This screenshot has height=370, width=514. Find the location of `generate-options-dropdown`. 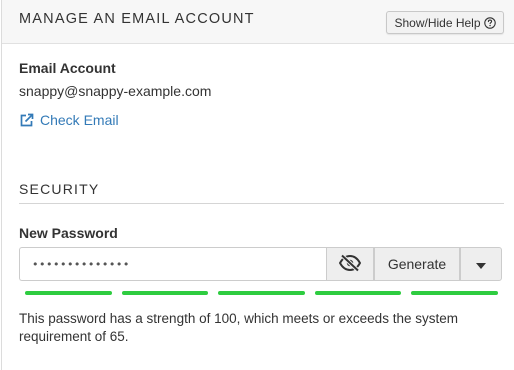

generate-options-dropdown is located at coordinates (481, 264).